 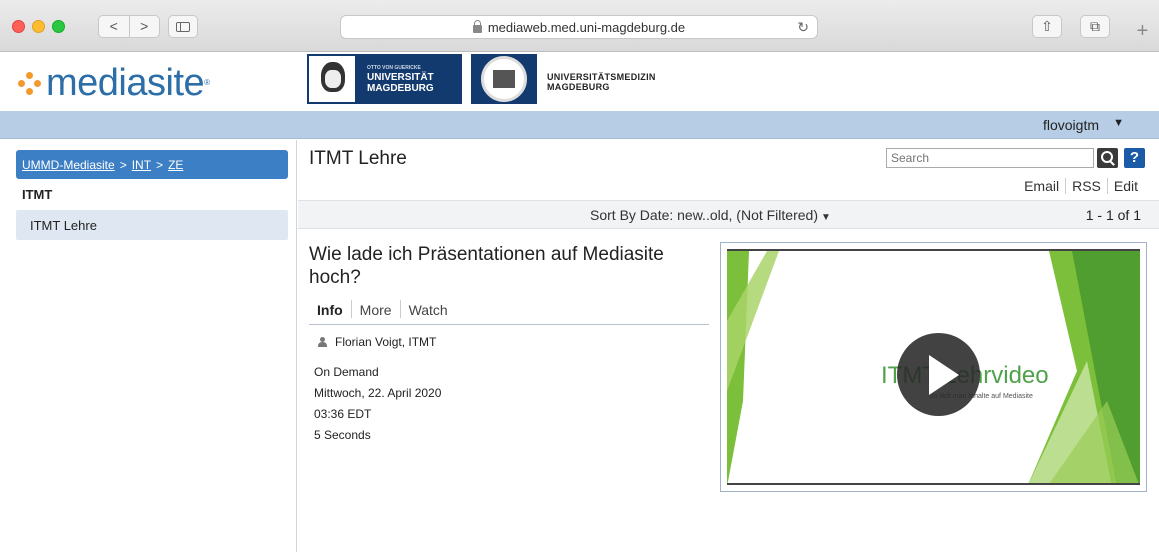 What do you see at coordinates (378, 393) in the screenshot?
I see `presentation-date: Mittwoch, 22. April 2020` at bounding box center [378, 393].